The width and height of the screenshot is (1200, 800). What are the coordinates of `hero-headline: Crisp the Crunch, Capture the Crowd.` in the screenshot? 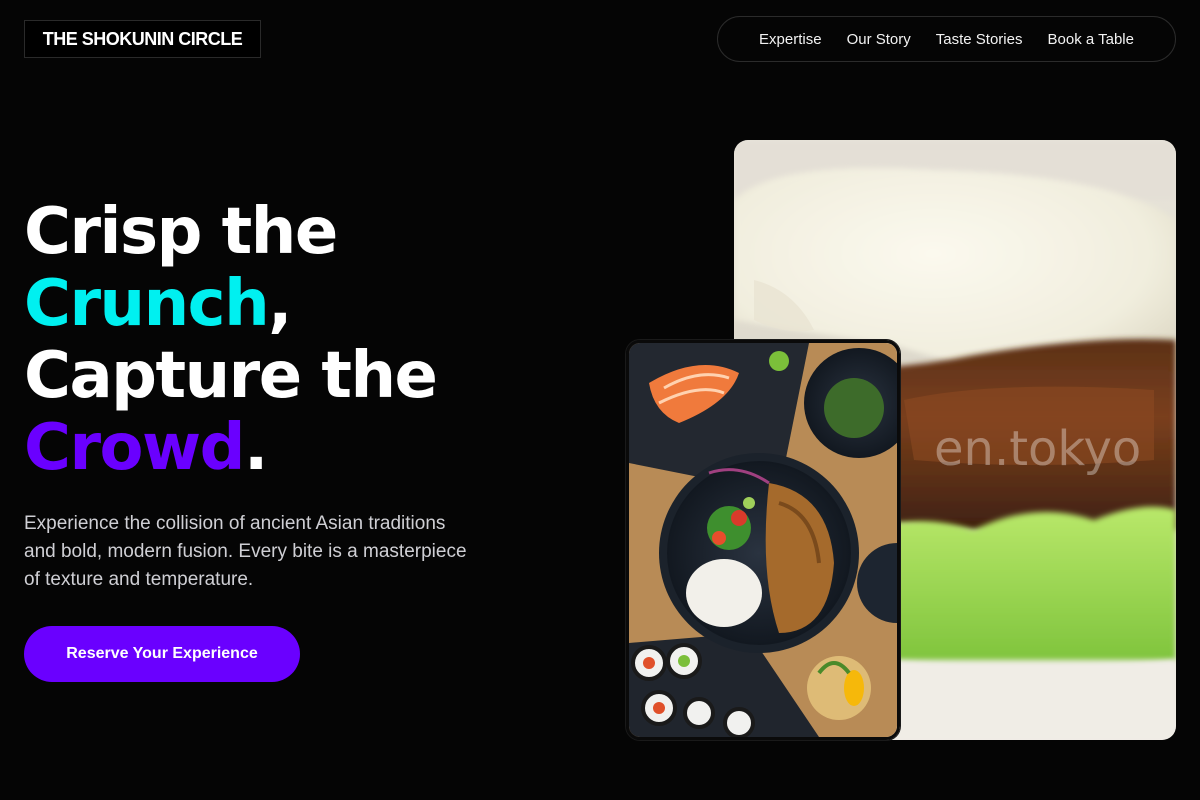 It's located at (231, 339).